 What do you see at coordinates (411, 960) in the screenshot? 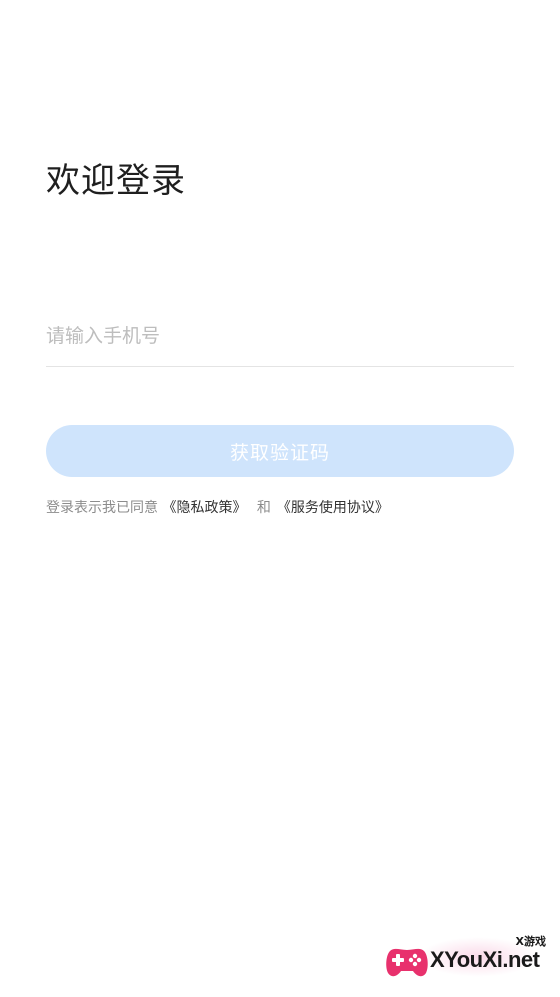
I see `gamepad-button-d` at bounding box center [411, 960].